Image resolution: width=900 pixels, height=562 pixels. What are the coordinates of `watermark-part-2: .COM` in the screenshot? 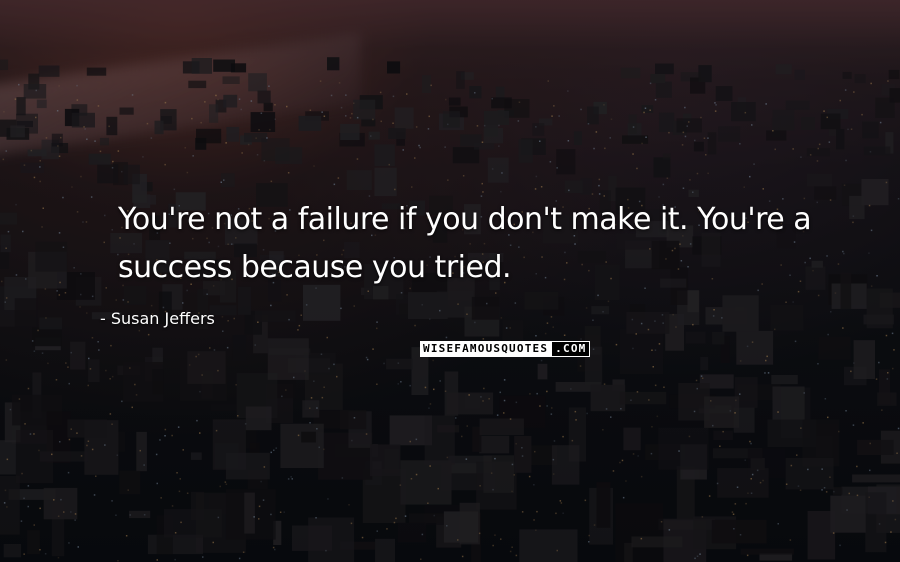 It's located at (571, 349).